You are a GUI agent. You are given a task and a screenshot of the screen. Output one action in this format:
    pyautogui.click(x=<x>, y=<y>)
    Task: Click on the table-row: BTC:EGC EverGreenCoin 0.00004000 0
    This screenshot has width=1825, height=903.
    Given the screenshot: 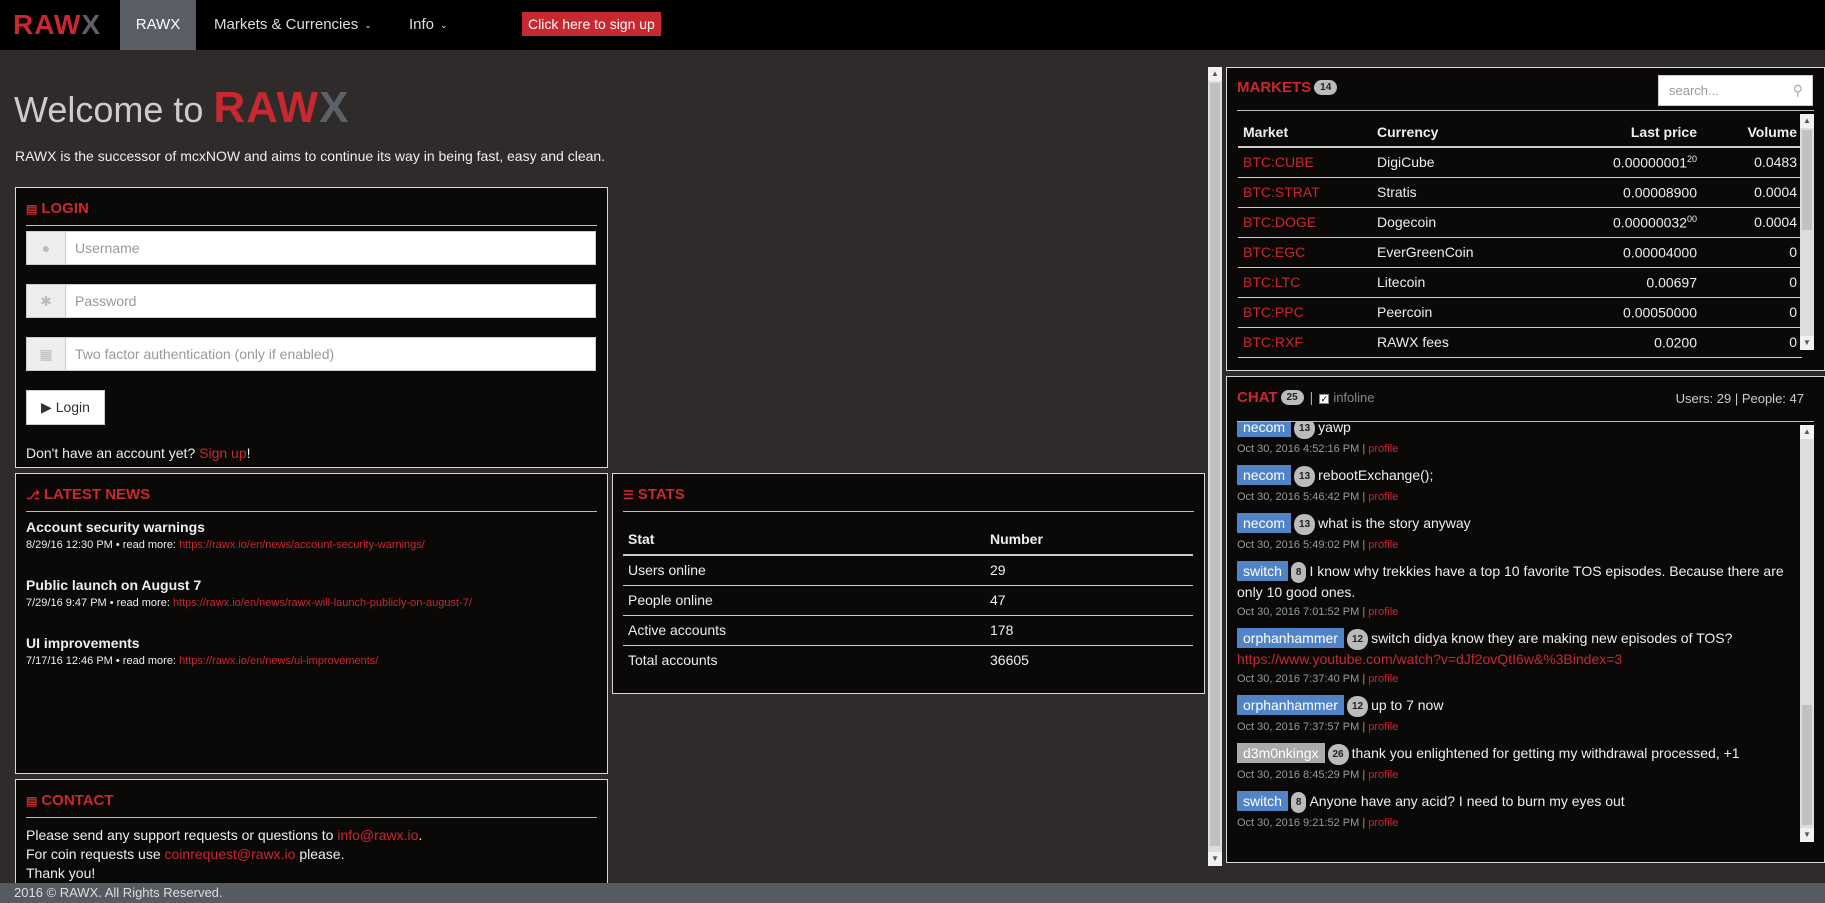 What is the action you would take?
    pyautogui.click(x=1520, y=252)
    